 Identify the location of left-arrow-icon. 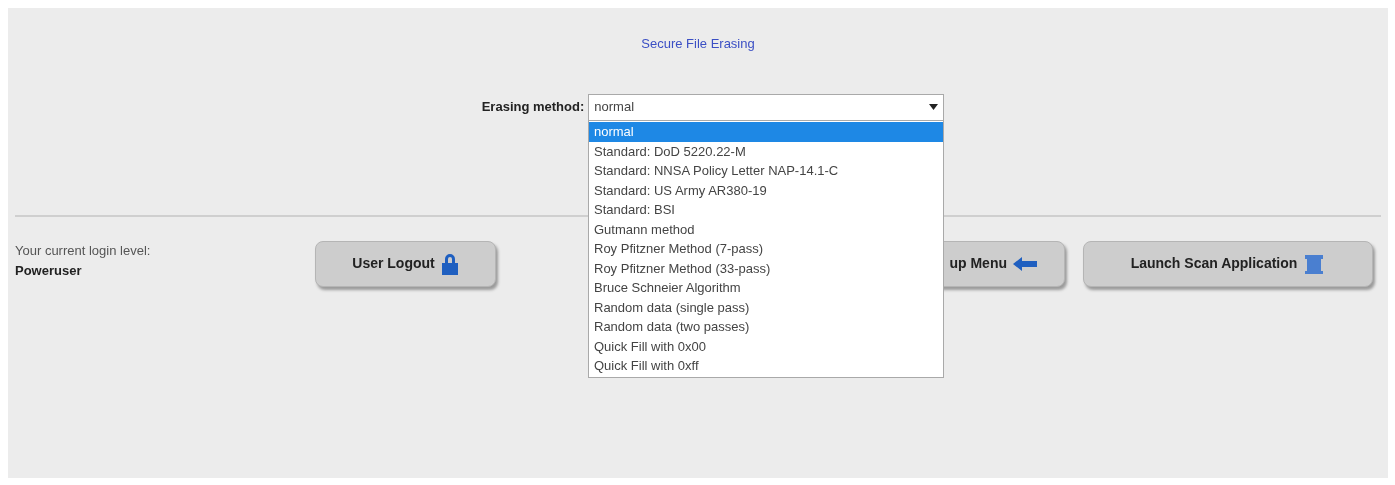
(1025, 263).